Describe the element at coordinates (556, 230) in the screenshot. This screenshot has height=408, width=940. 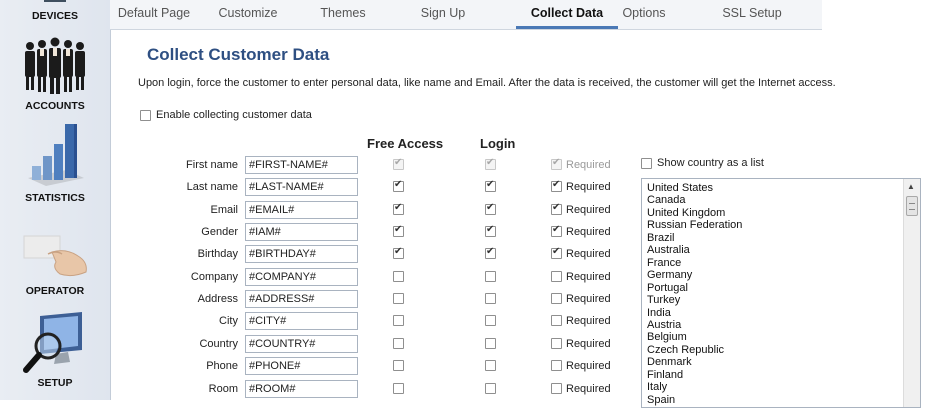
I see `gender-required-checkbox` at that location.